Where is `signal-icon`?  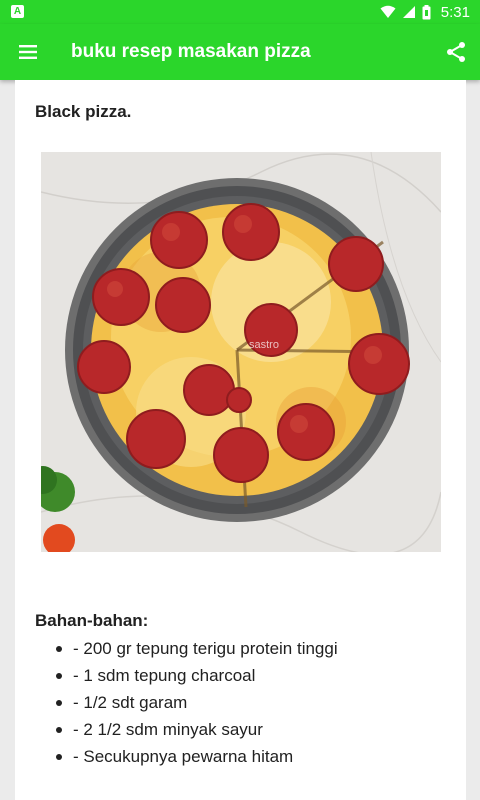 signal-icon is located at coordinates (408, 12).